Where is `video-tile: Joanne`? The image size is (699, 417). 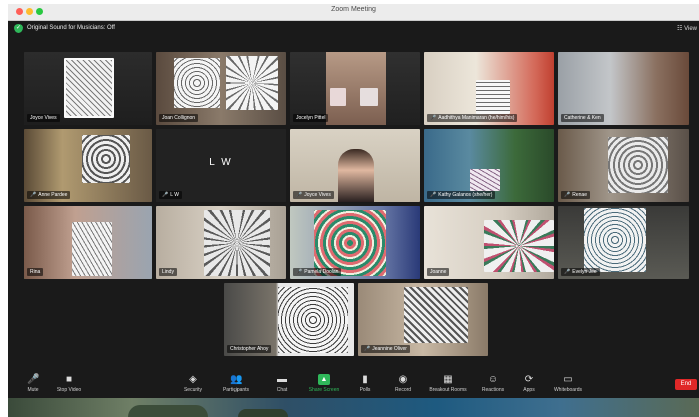 video-tile: Joanne is located at coordinates (489, 242).